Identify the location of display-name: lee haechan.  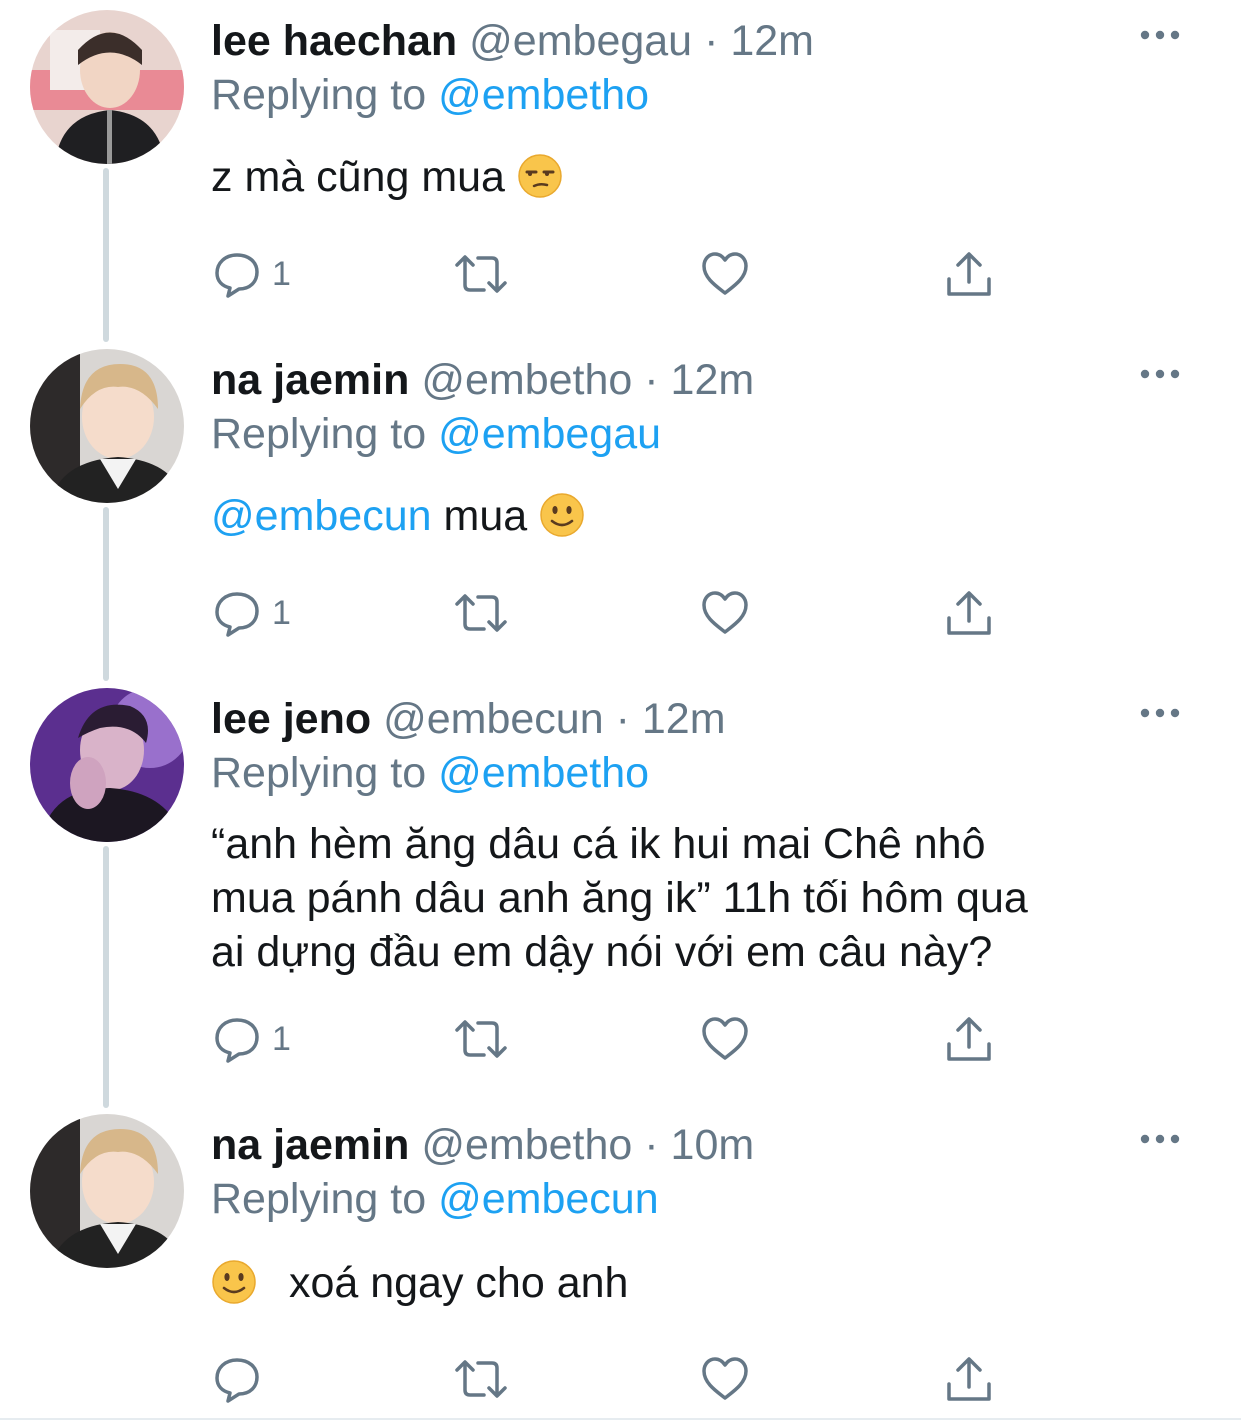
(334, 41).